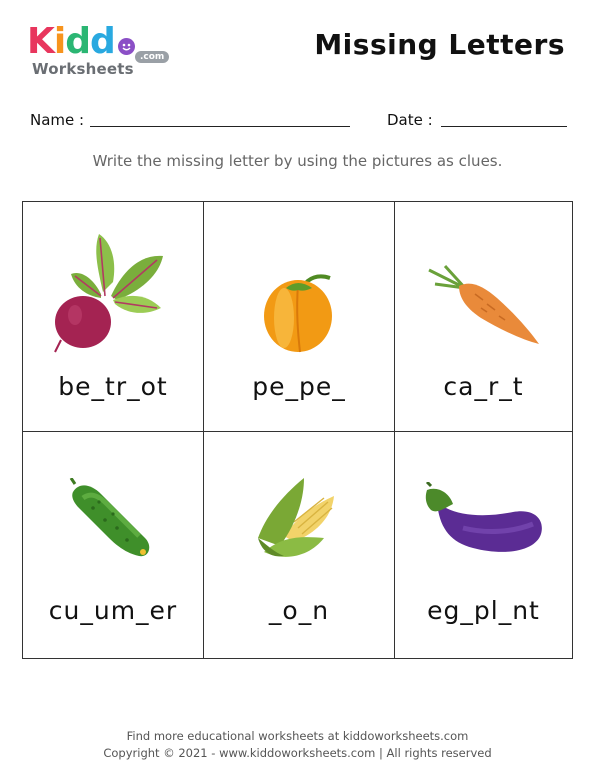 The height and width of the screenshot is (770, 595). What do you see at coordinates (299, 386) in the screenshot?
I see `missing-letter-word: pe_pe_` at bounding box center [299, 386].